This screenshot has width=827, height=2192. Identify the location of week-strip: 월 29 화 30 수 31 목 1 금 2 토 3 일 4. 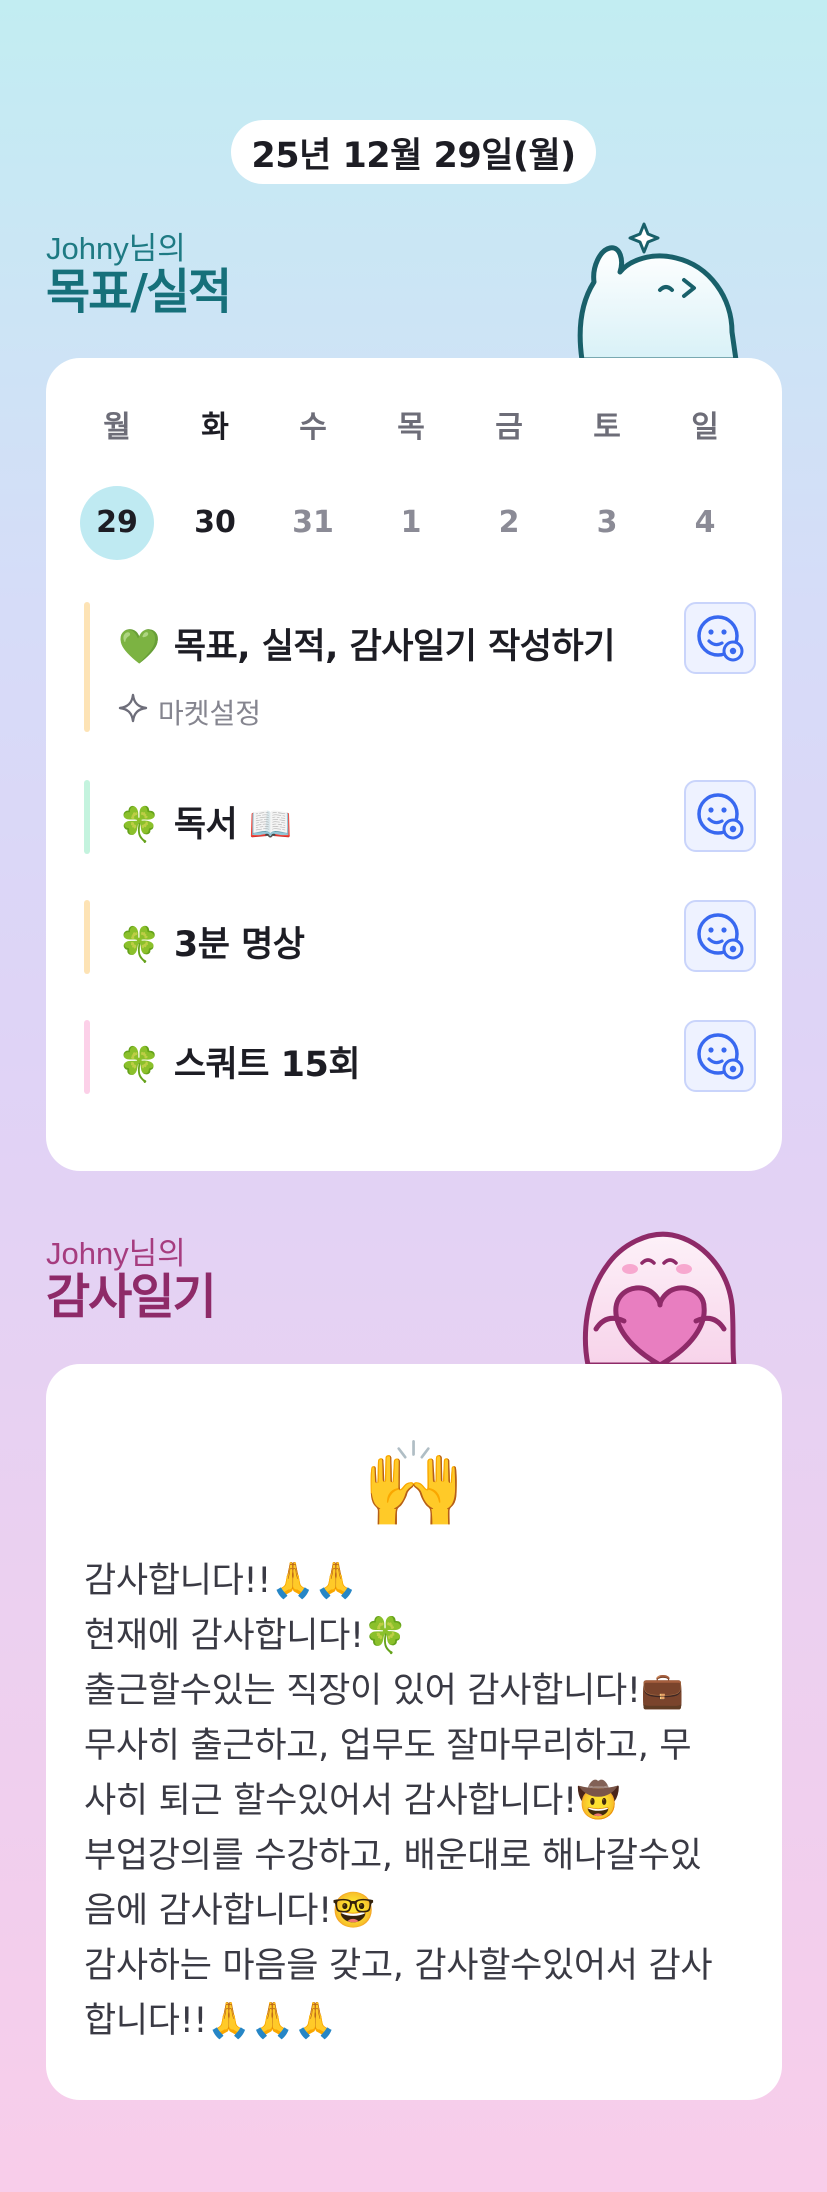
(423, 484).